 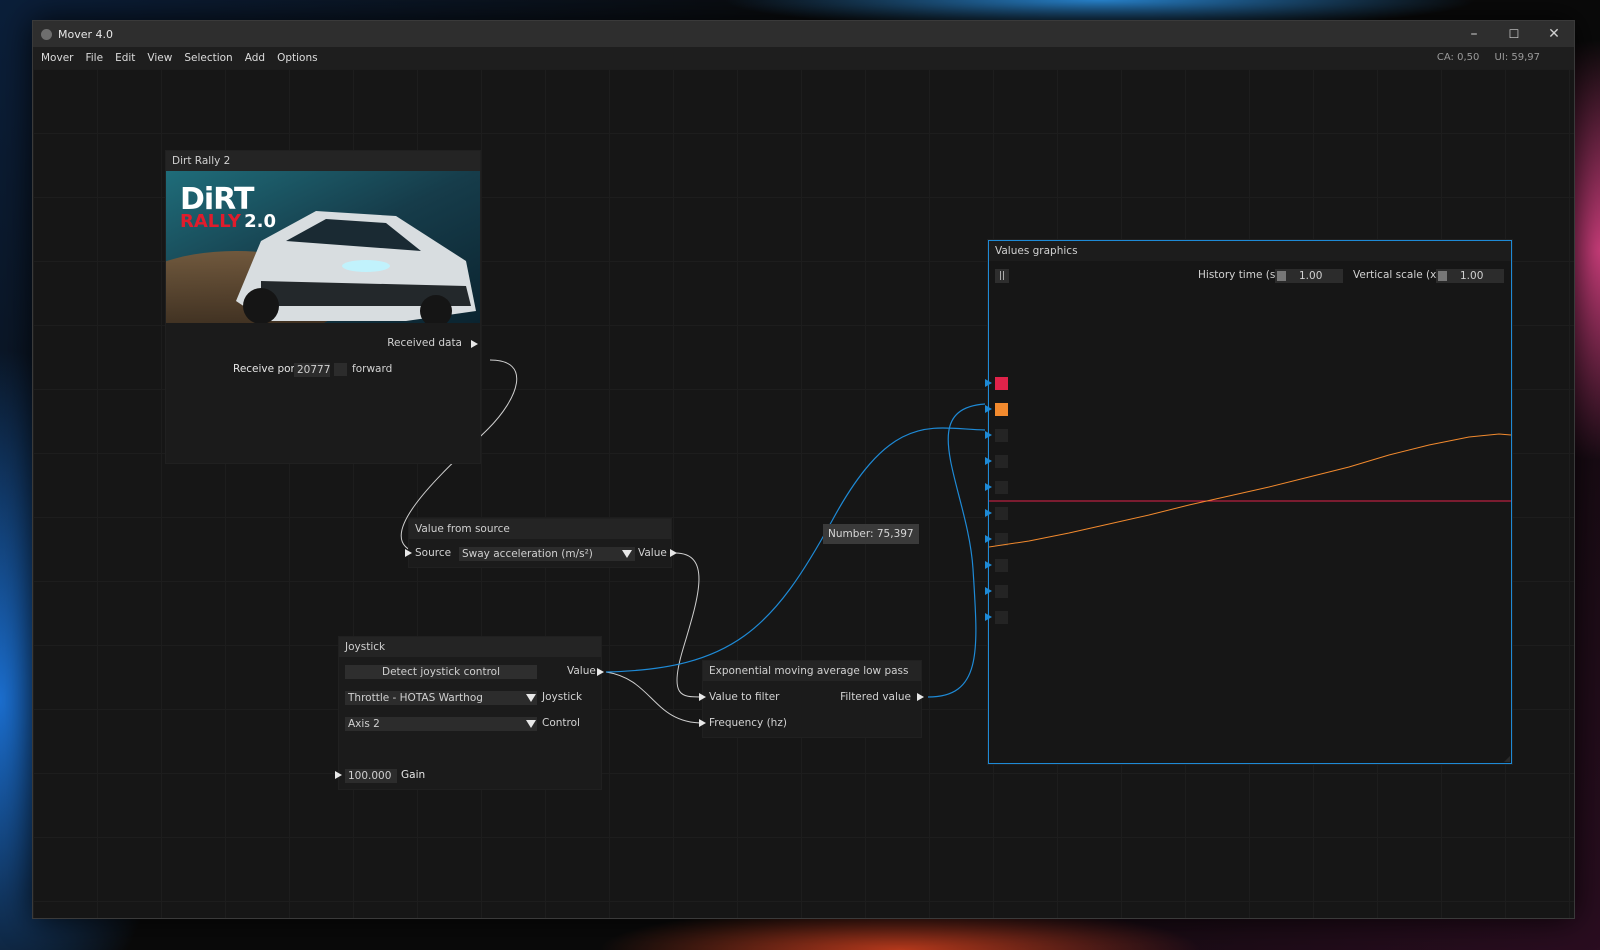 What do you see at coordinates (46, 34) in the screenshot?
I see `app-icon` at bounding box center [46, 34].